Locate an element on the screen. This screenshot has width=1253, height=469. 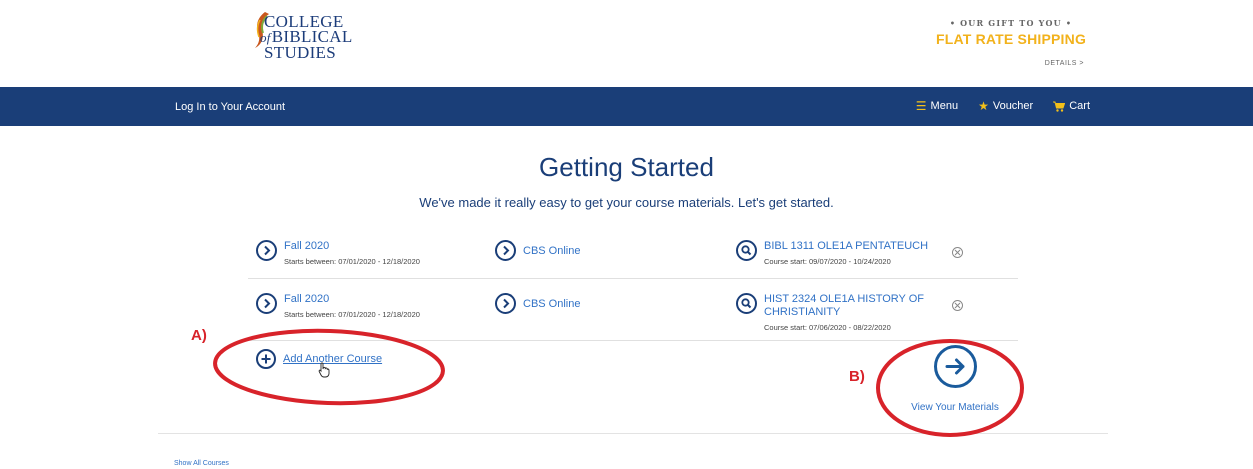
promo-headline: FLAT RATE SHIPPING is located at coordinates (1011, 39).